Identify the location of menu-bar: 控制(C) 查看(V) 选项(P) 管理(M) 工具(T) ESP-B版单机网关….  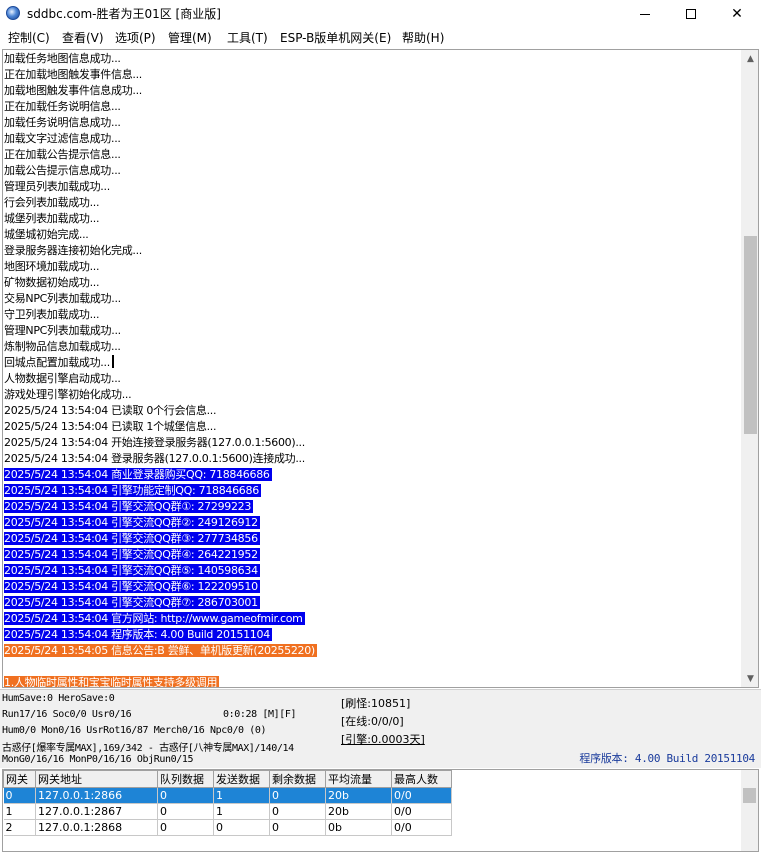
(380, 37).